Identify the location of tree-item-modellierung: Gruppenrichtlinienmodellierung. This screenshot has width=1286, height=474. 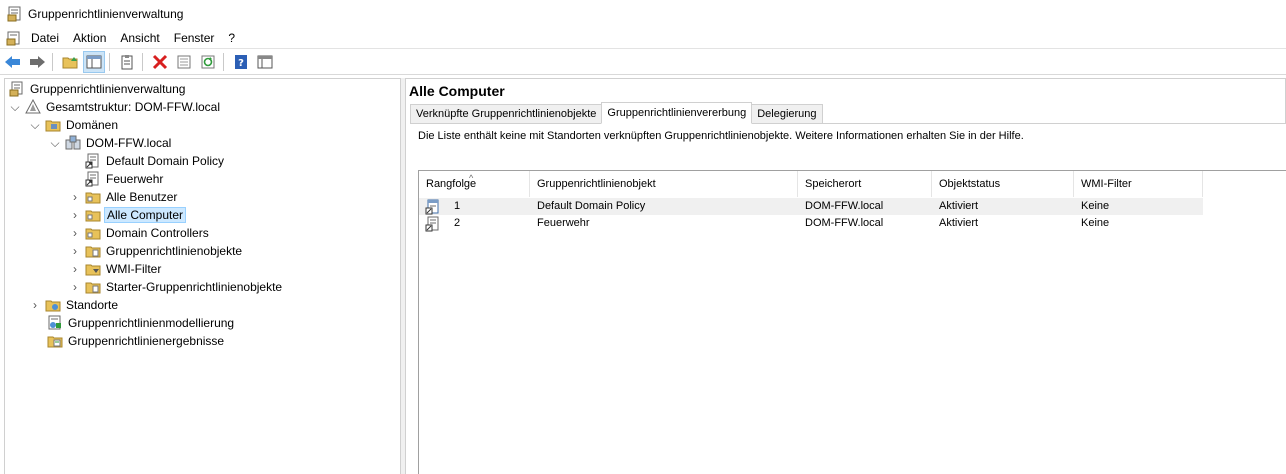
(141, 323).